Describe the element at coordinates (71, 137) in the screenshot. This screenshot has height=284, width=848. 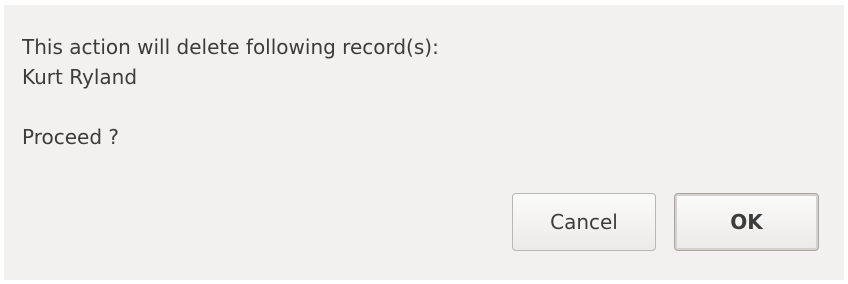
I see `proceed-question: Proceed ?` at that location.